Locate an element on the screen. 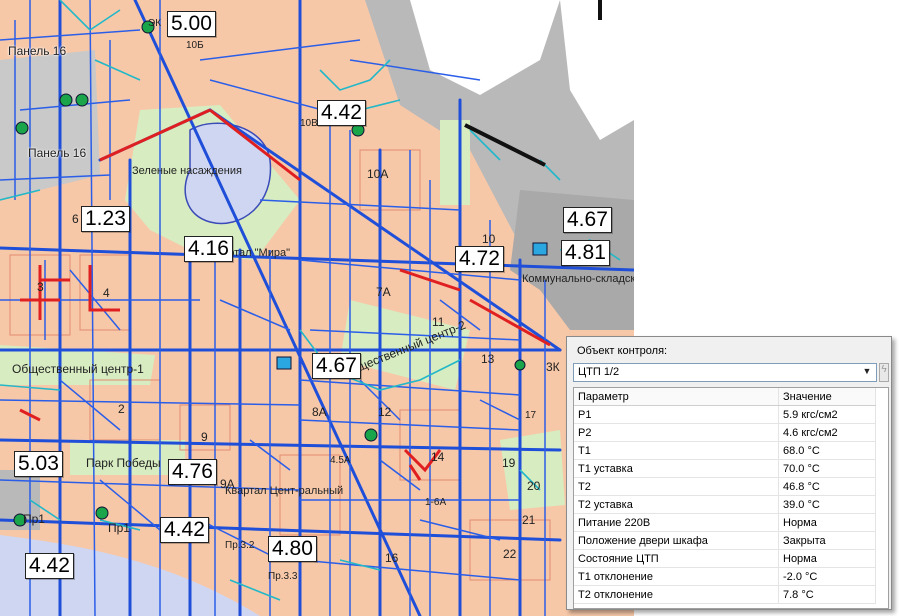 This screenshot has width=899, height=616. table-row: Положение двери шкафа Закрыта is located at coordinates (725, 540).